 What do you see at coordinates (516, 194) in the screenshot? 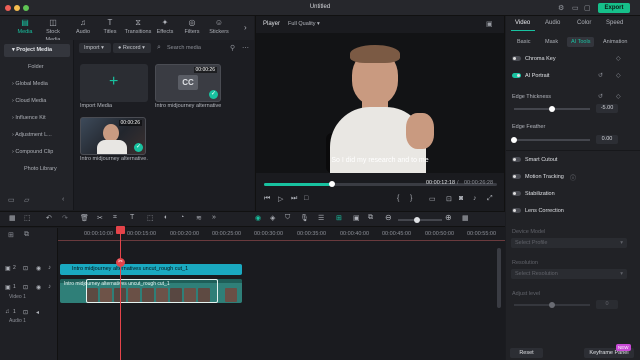
I see `stabilization-toggle` at bounding box center [516, 194].